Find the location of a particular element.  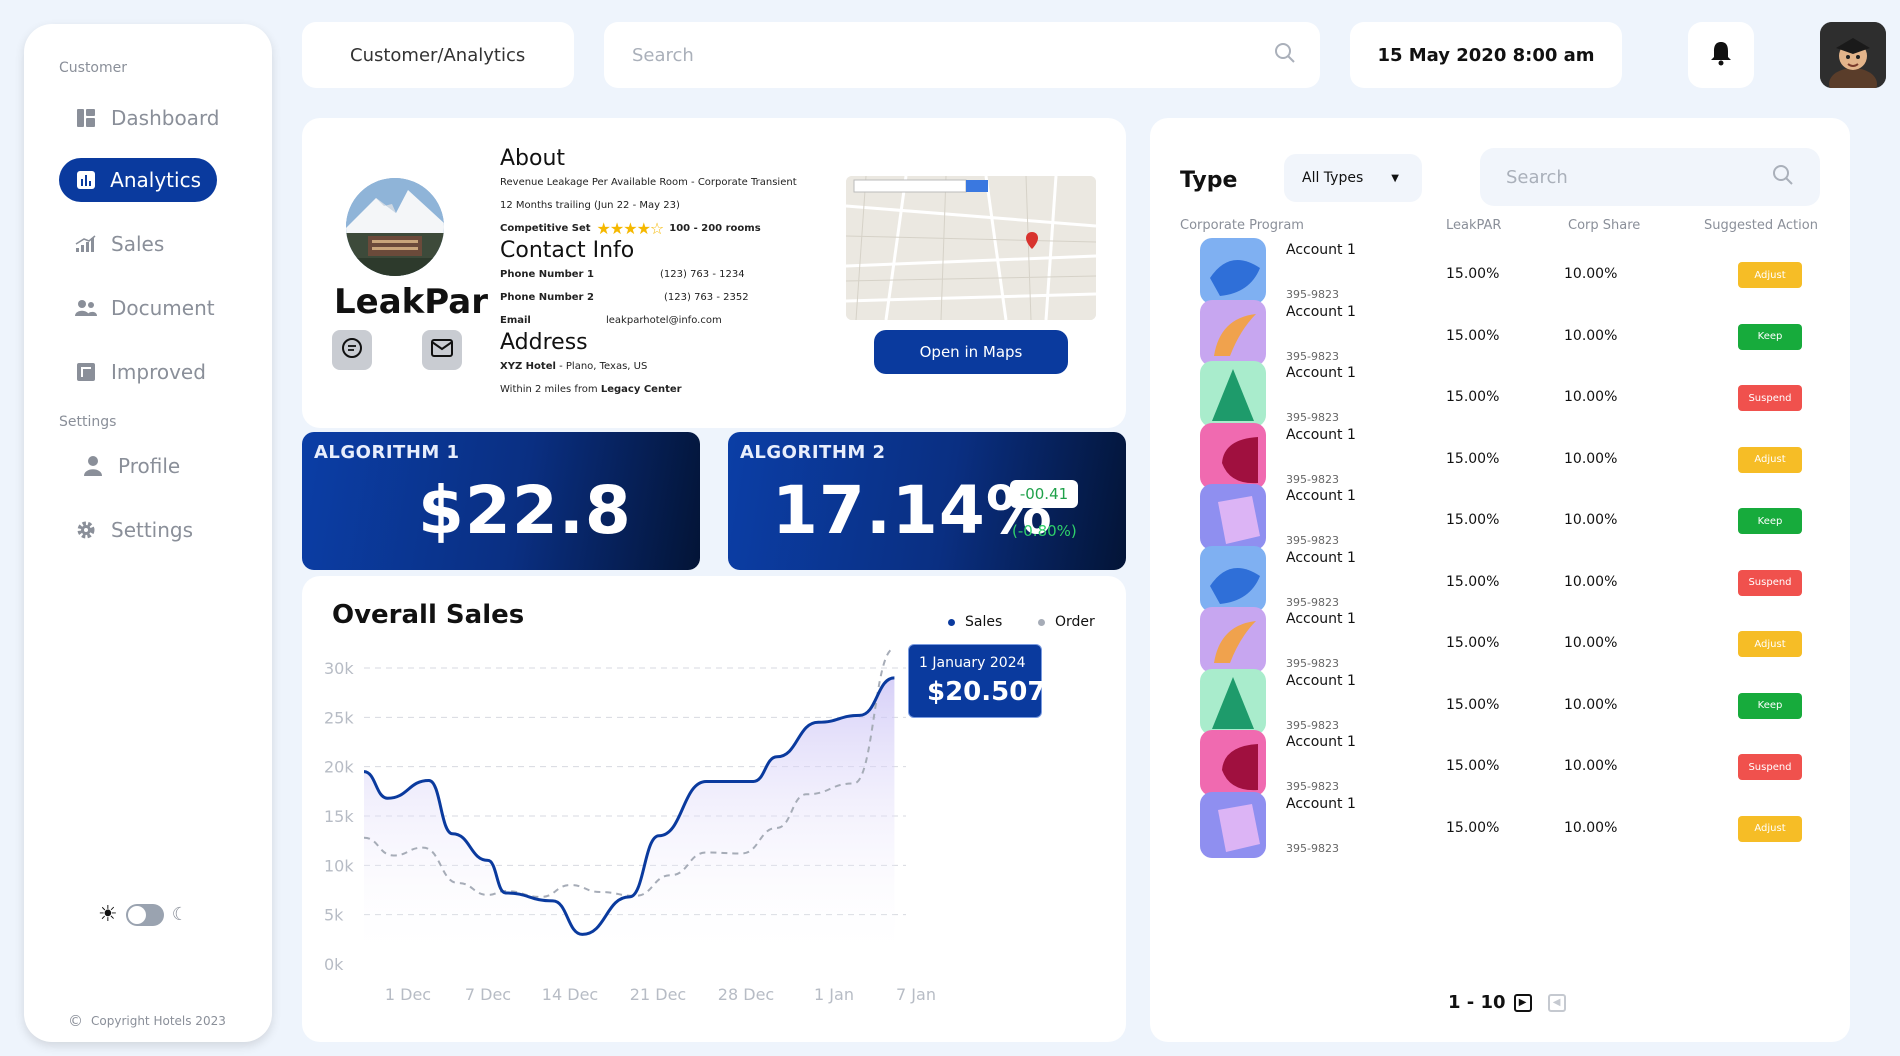

sidebar-item-document: Document is located at coordinates (145, 308).